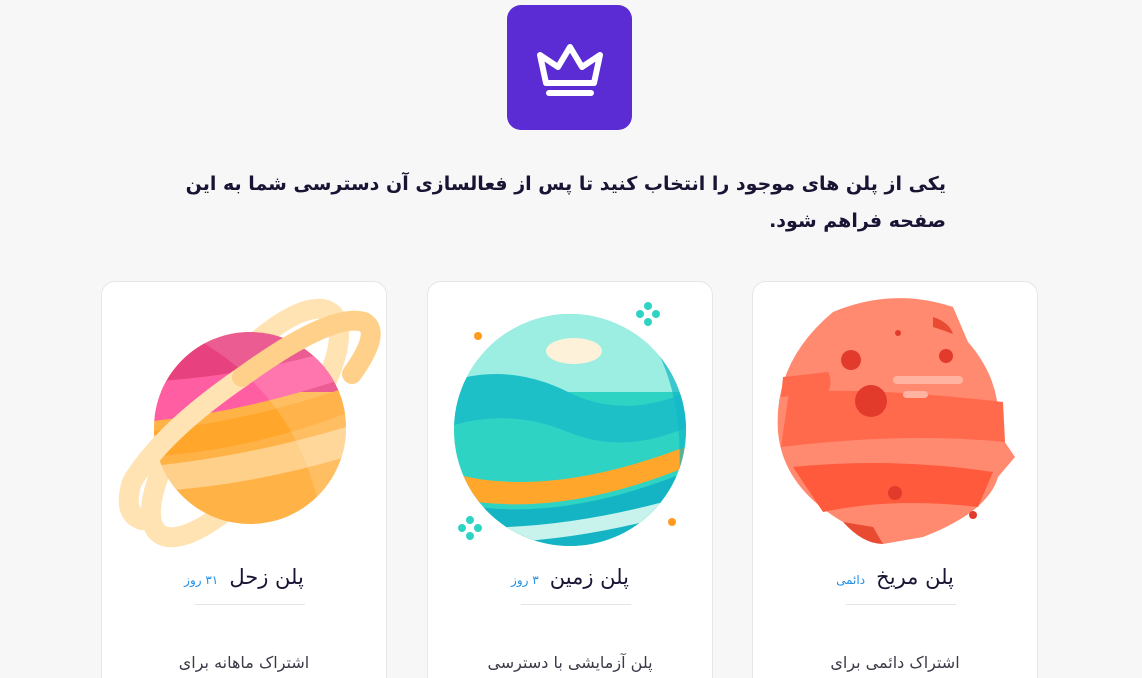 This screenshot has width=1142, height=678. What do you see at coordinates (895, 662) in the screenshot?
I see `plan-description: اشتراک دائمی برای` at bounding box center [895, 662].